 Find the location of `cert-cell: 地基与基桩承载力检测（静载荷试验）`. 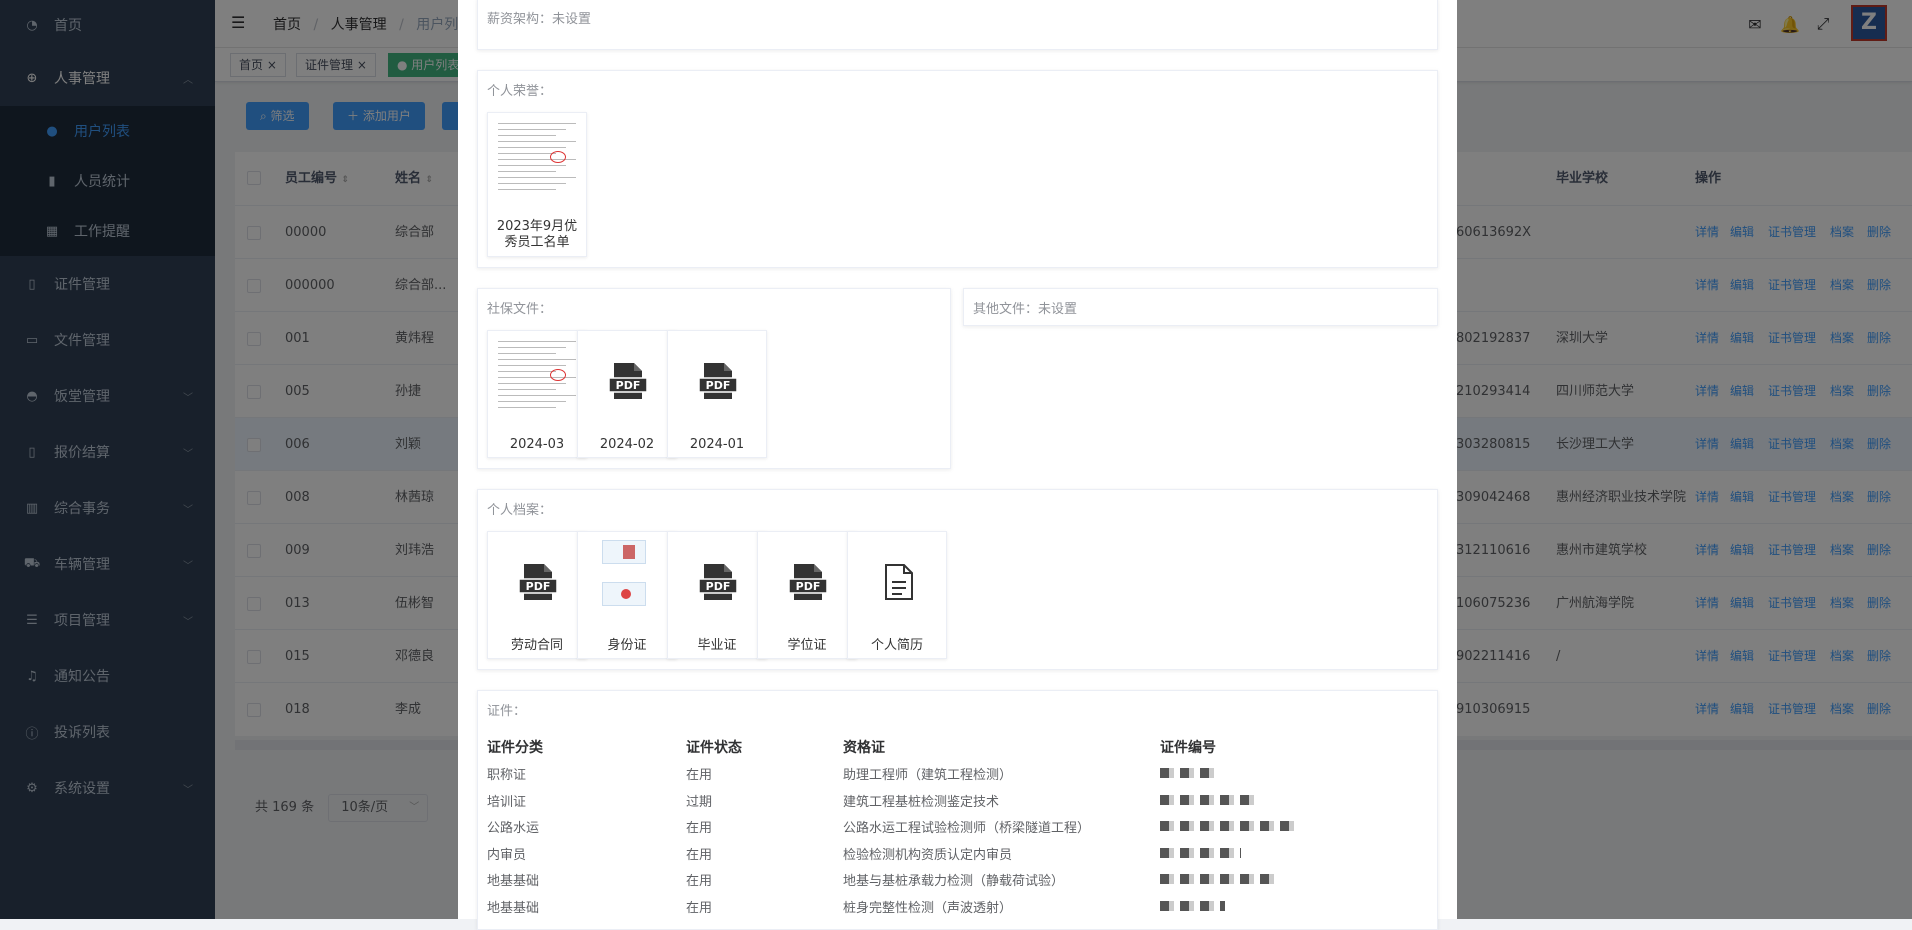

cert-cell: 地基与基桩承载力检测（静载荷试验） is located at coordinates (954, 881).